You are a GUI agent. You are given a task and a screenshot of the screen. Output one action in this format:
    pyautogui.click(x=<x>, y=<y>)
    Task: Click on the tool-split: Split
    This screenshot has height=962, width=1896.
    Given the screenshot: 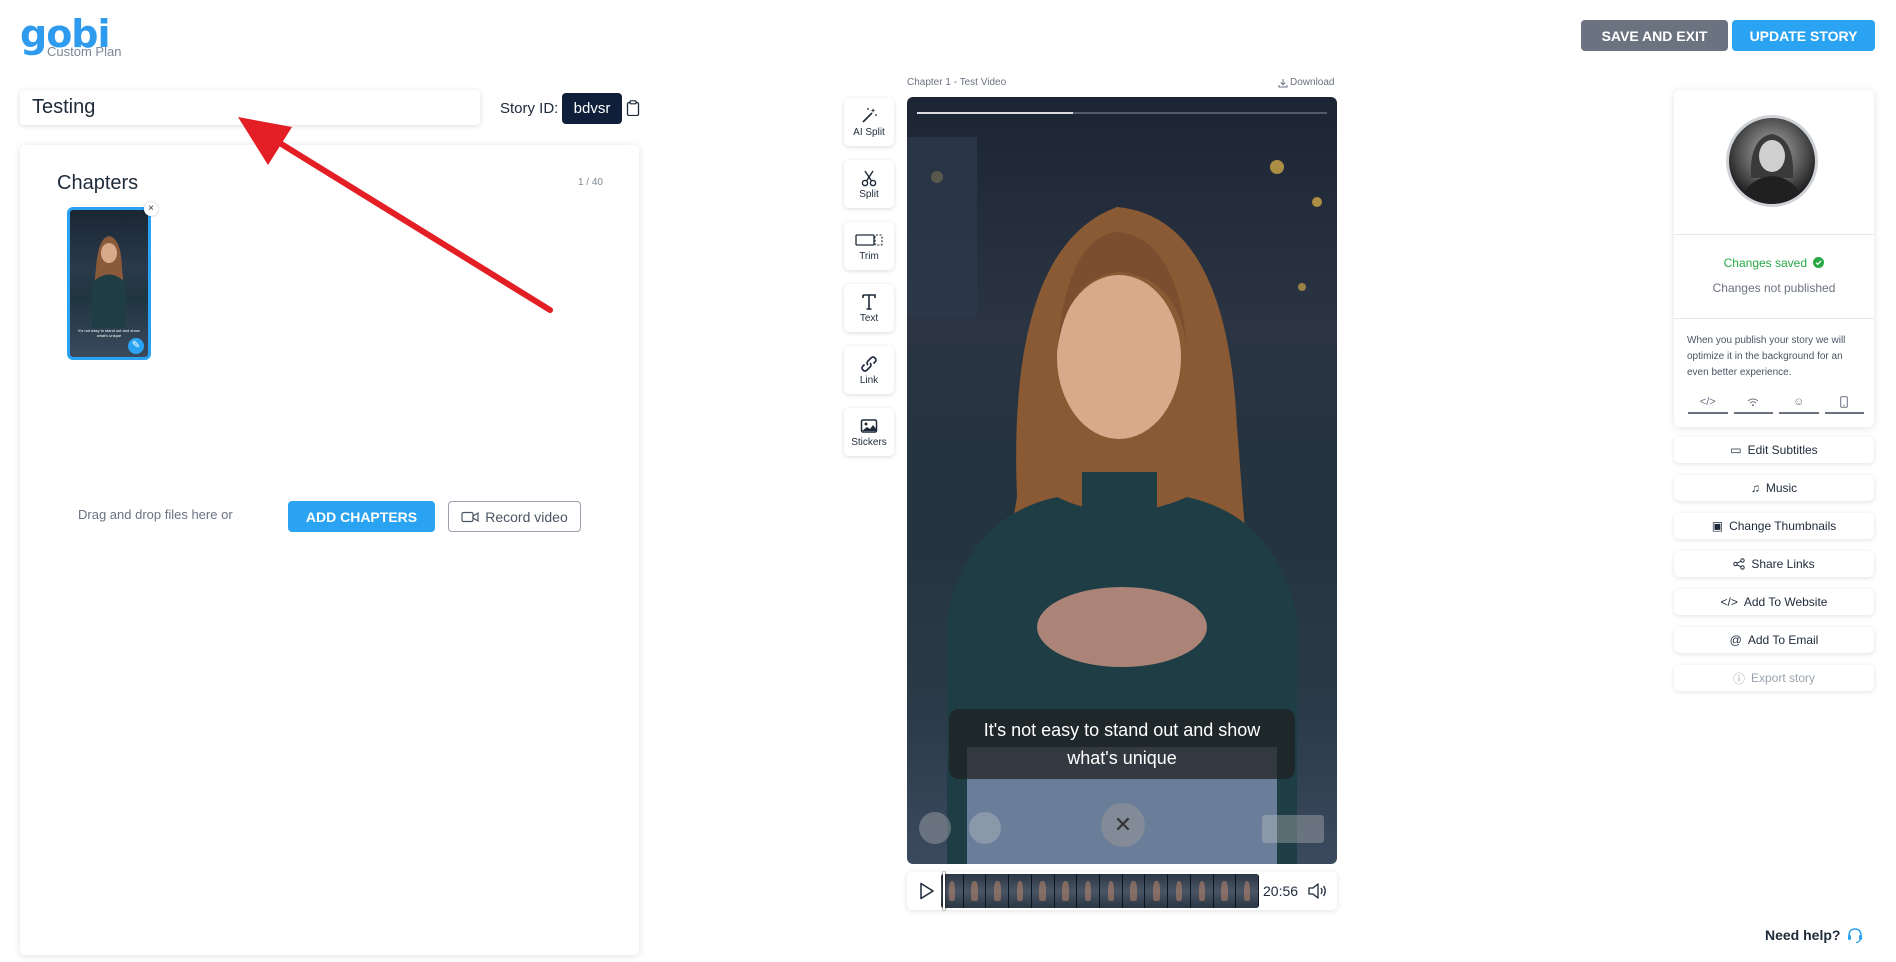 What is the action you would take?
    pyautogui.click(x=869, y=184)
    